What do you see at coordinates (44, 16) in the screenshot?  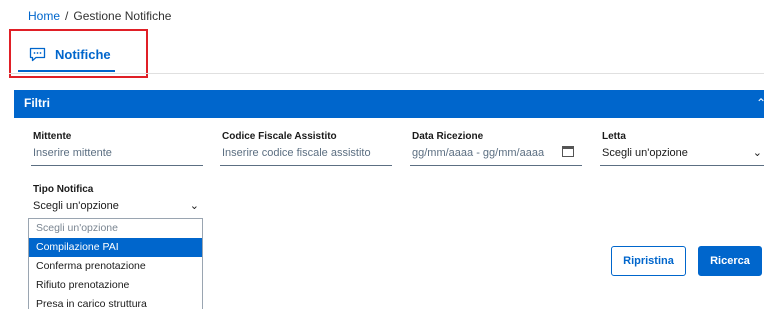 I see `breadcrumb-home-link: Home` at bounding box center [44, 16].